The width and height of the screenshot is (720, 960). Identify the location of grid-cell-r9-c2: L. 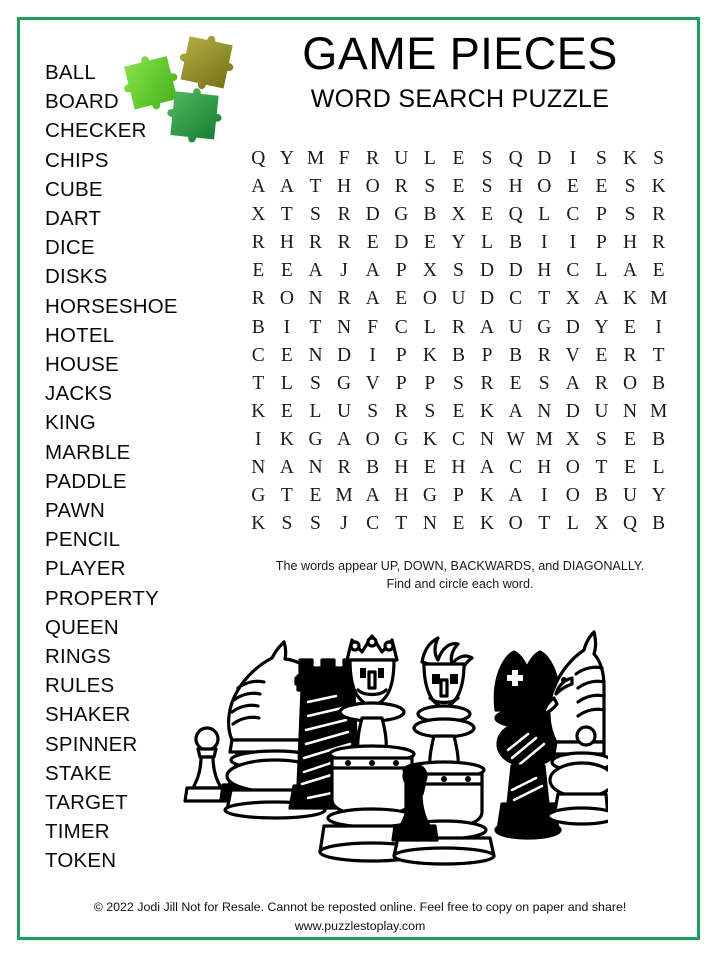
(287, 384).